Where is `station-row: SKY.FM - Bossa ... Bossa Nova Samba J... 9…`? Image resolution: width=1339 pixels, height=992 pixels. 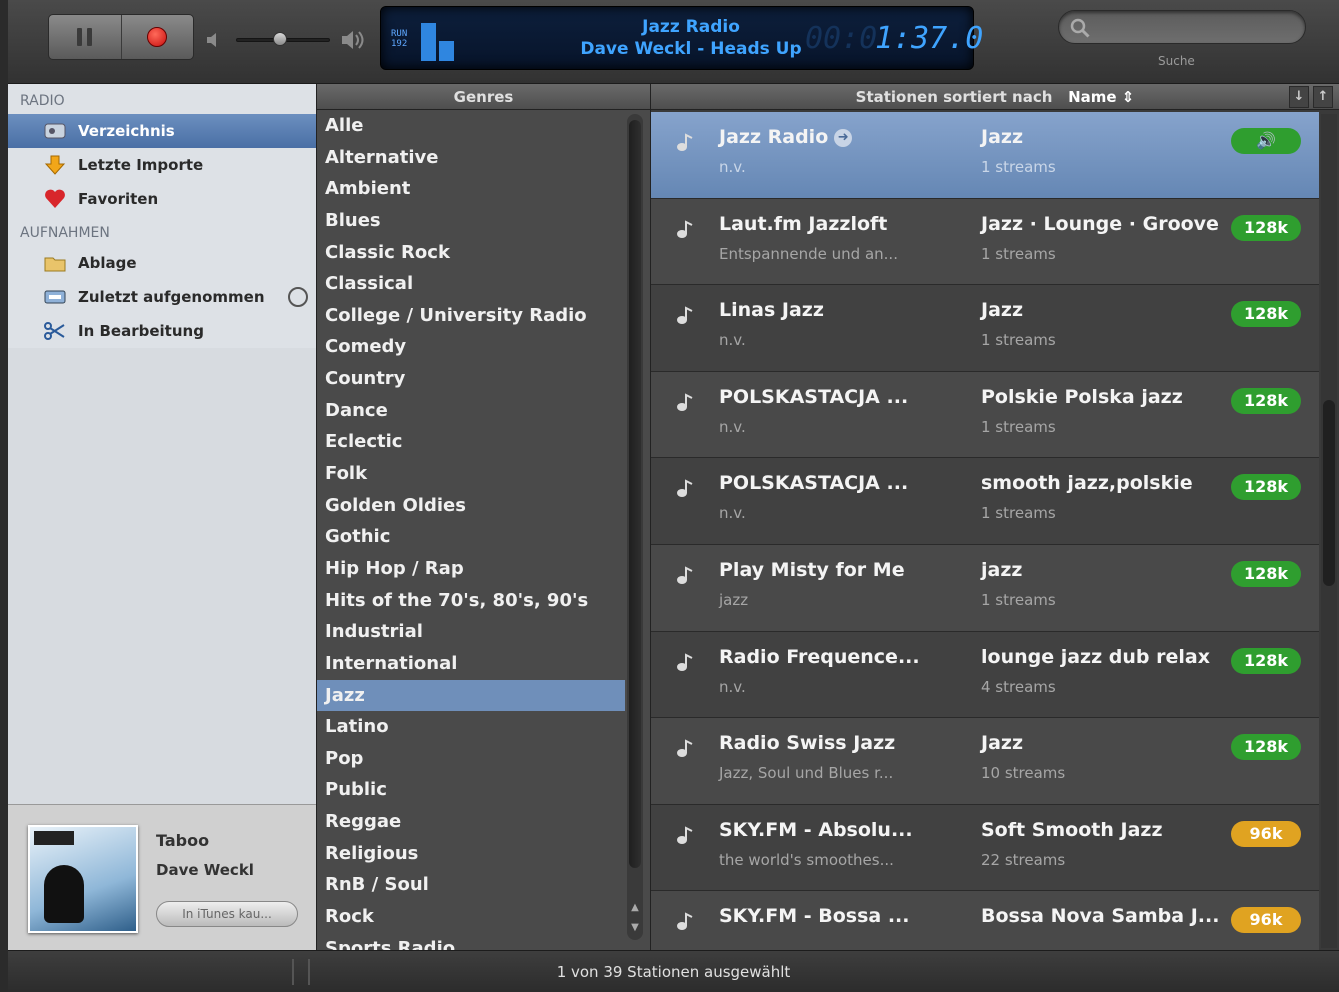
station-row: SKY.FM - Bossa ... Bossa Nova Samba J... 9… is located at coordinates (985, 920).